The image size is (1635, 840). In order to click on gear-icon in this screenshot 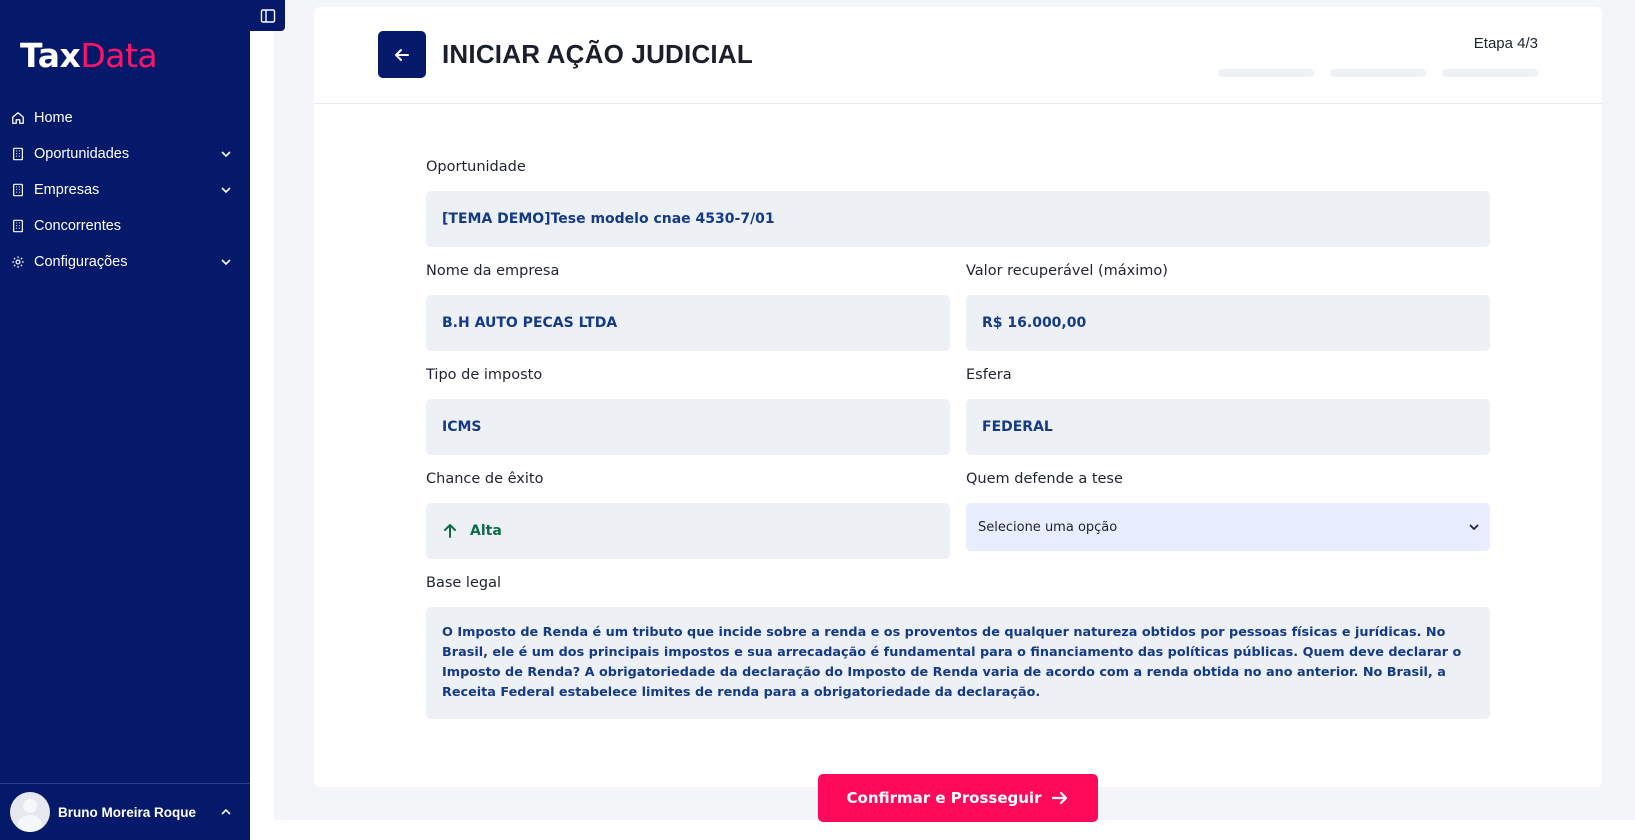, I will do `click(18, 262)`.